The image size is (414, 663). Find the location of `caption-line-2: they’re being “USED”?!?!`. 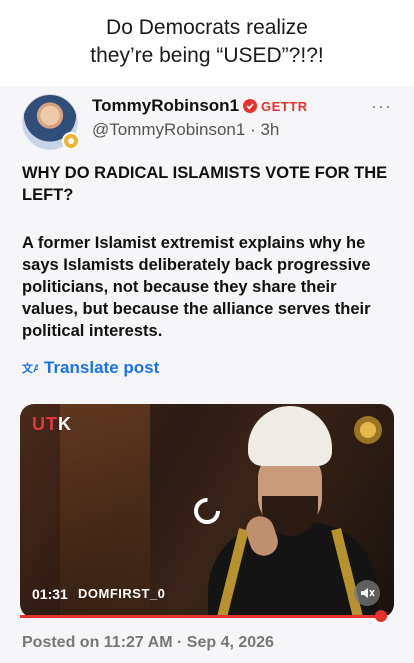

caption-line-2: they’re being “USED”?!?! is located at coordinates (207, 55).